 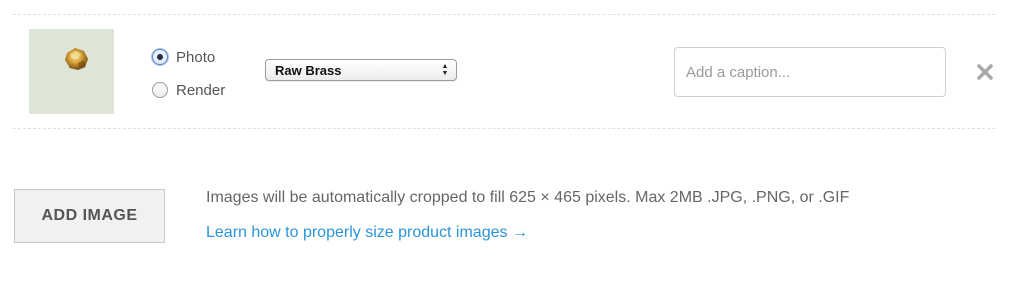 What do you see at coordinates (76, 59) in the screenshot?
I see `gold-nugget-image` at bounding box center [76, 59].